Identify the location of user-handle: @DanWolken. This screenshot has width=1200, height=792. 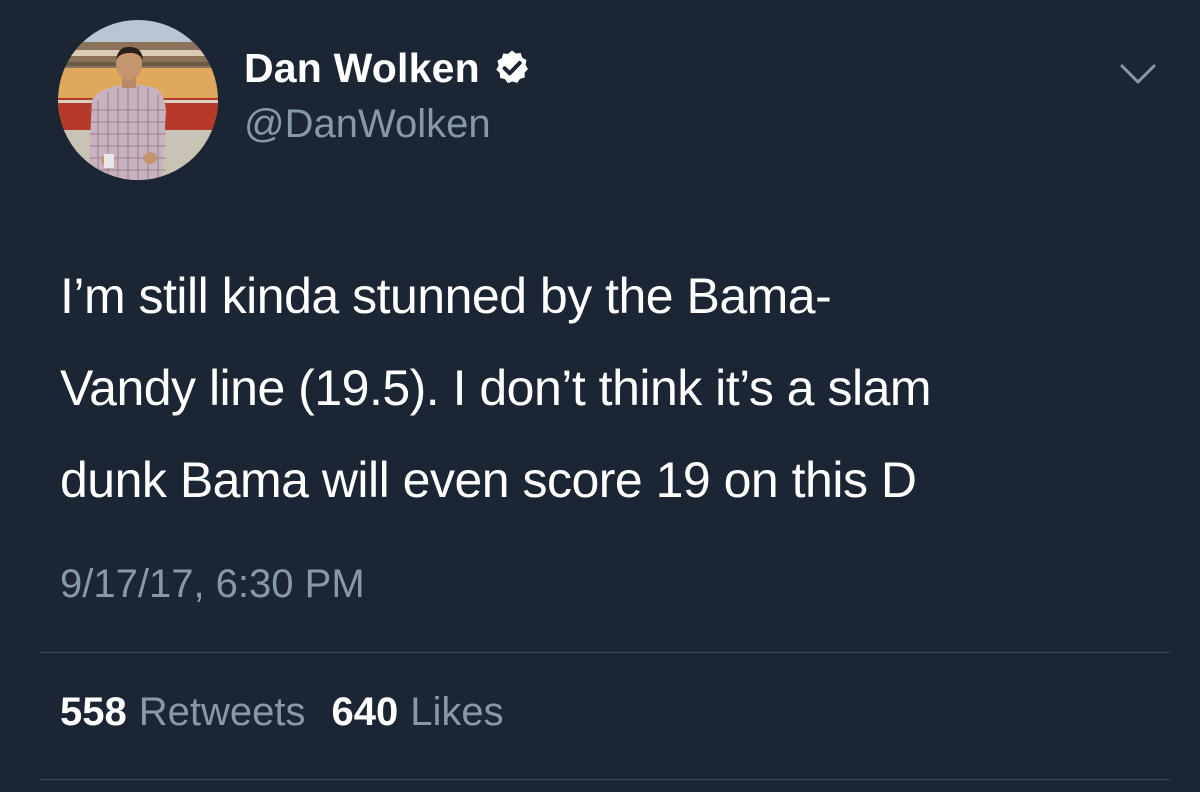
(388, 124).